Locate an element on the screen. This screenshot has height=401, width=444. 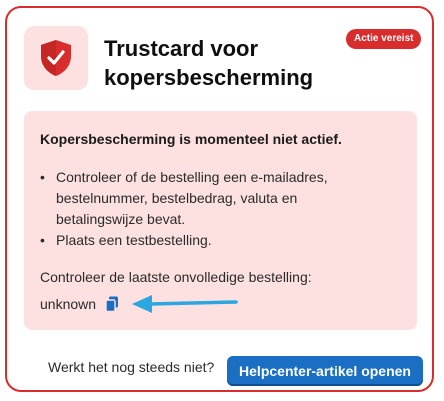
status-badge: Actie vereist is located at coordinates (384, 39).